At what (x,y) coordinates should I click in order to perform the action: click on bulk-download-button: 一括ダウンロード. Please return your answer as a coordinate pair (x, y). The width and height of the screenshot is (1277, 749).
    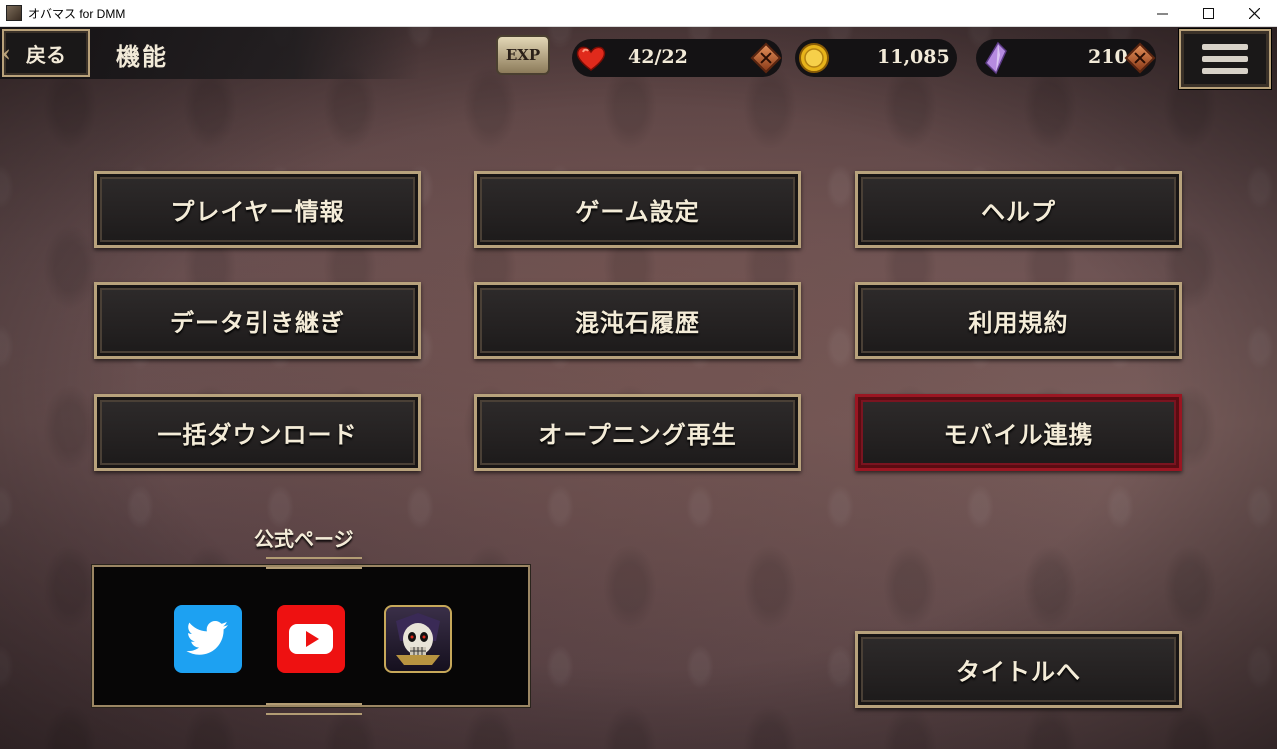
    Looking at the image, I should click on (257, 432).